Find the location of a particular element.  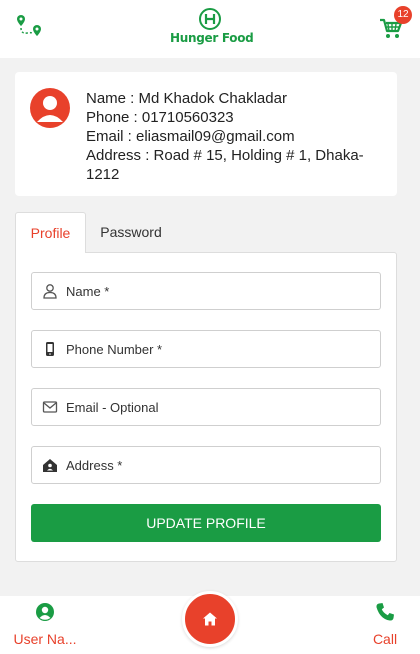

name-input is located at coordinates (216, 291).